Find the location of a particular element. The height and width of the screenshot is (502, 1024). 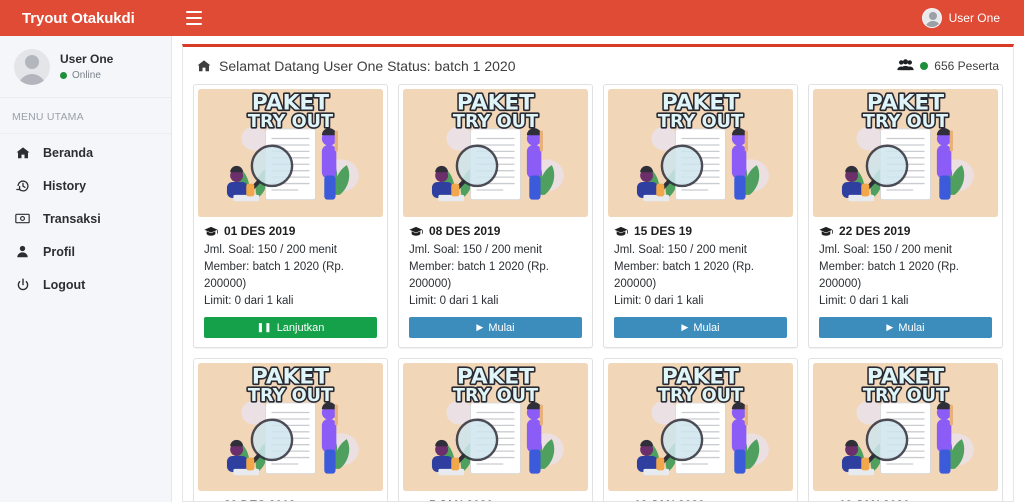

user-icon is located at coordinates (22, 251).